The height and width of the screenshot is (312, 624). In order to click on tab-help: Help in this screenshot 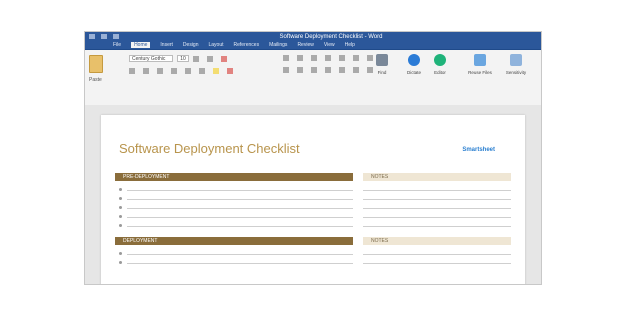, I will do `click(350, 45)`.